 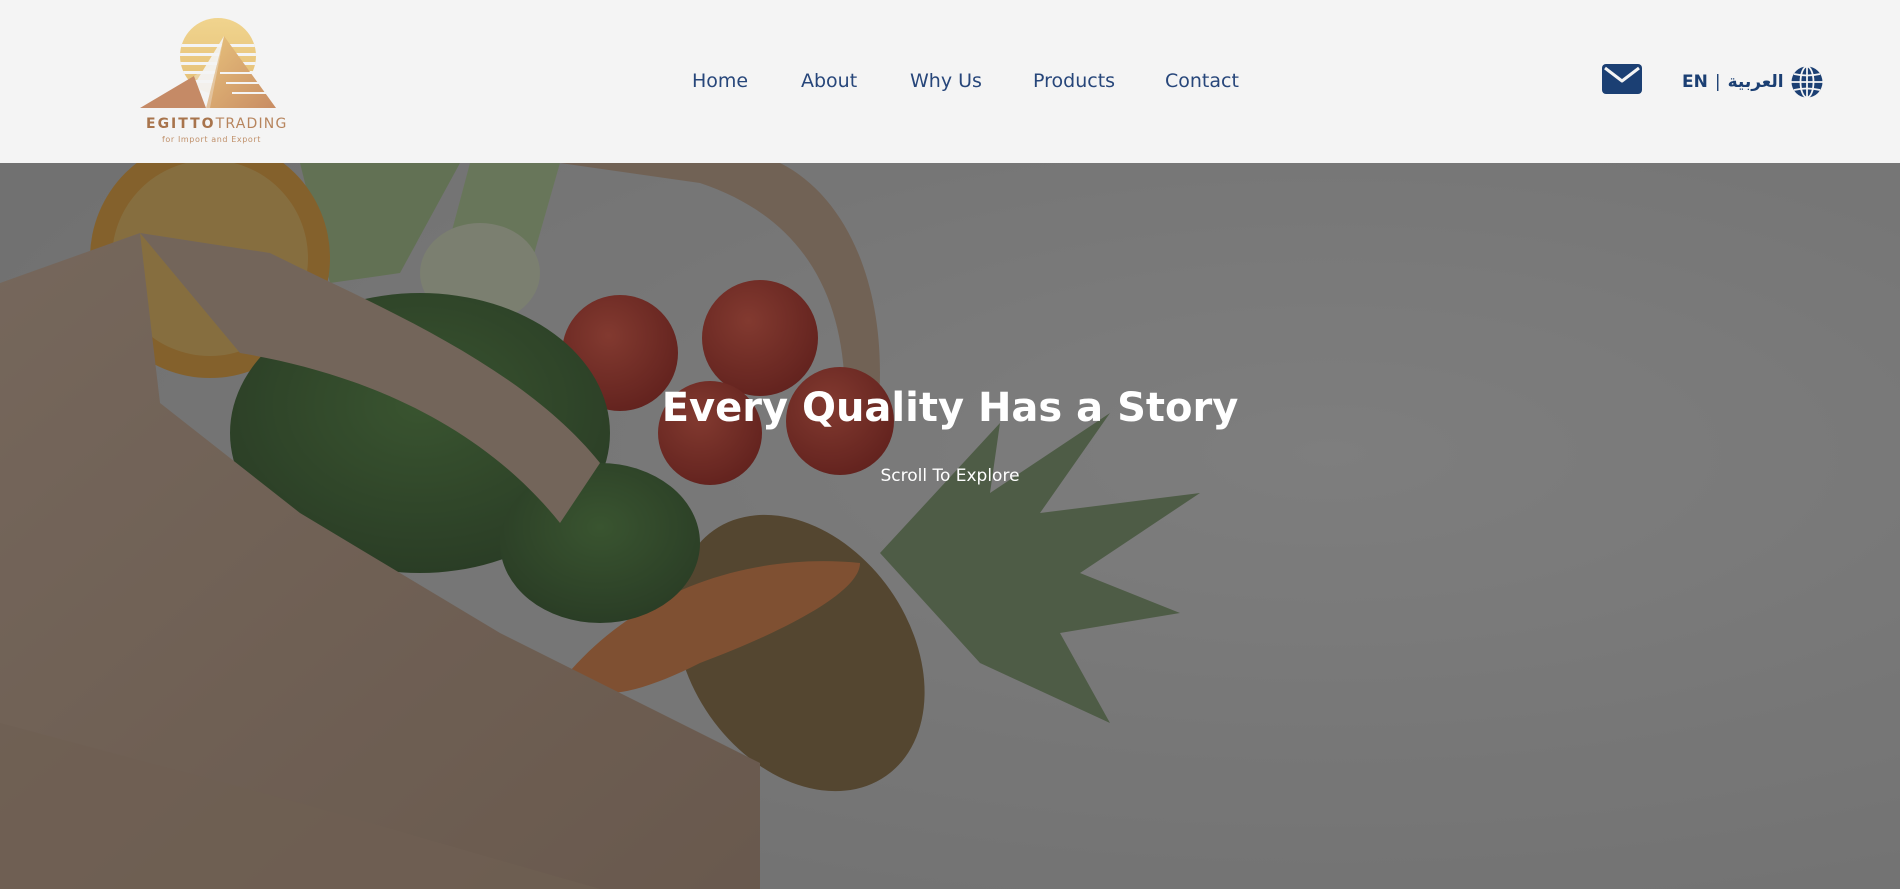 I want to click on brand-name-light: TRADING, so click(x=251, y=124).